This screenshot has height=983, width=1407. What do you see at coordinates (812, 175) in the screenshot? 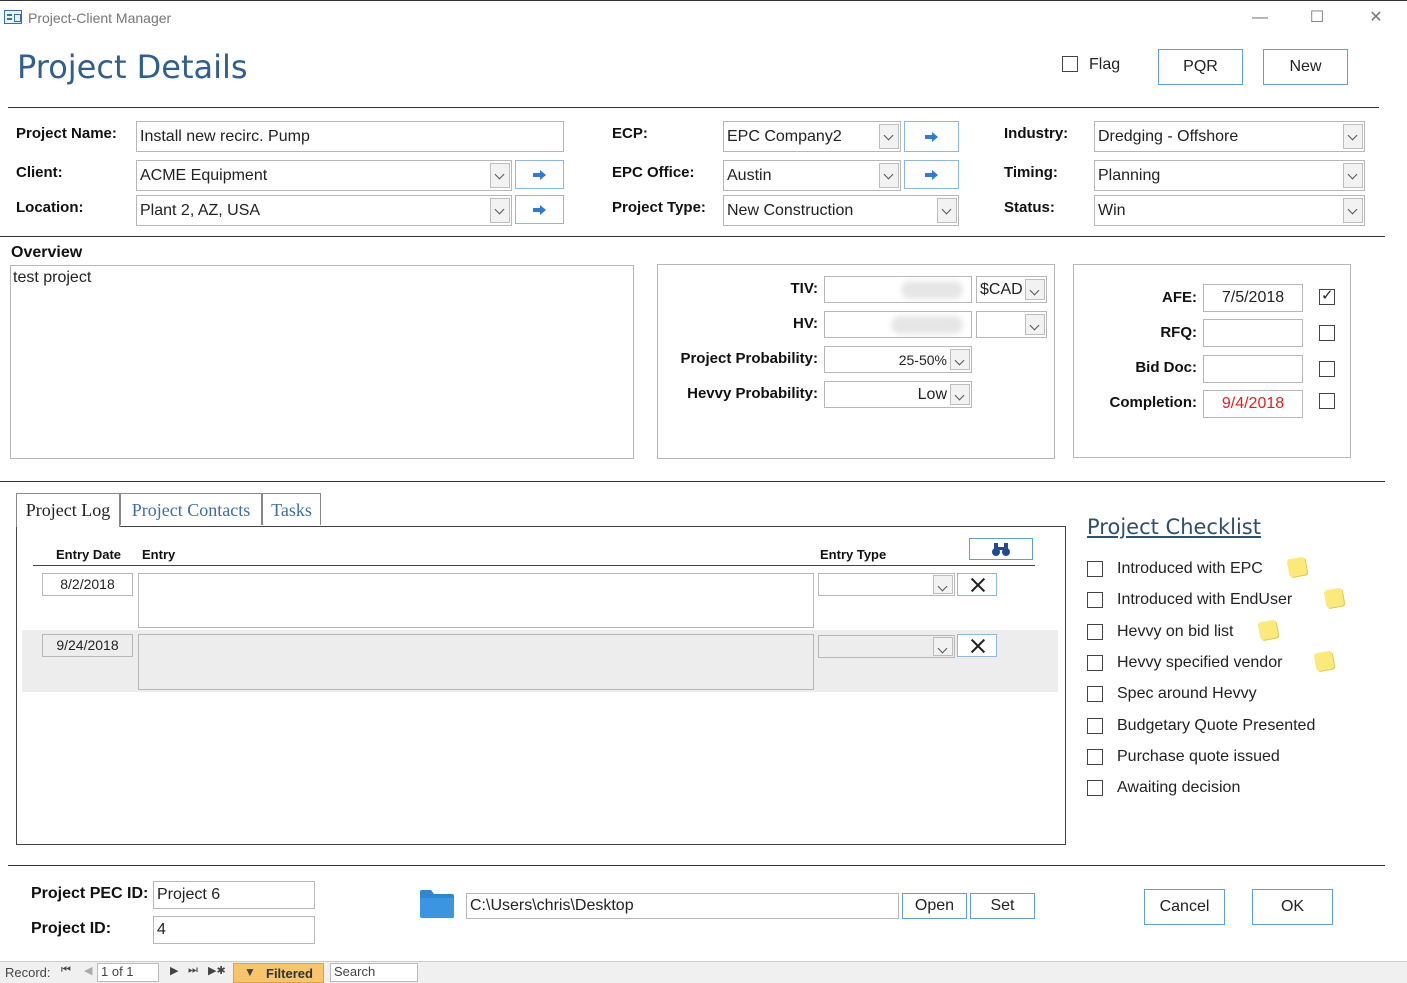
I see `epc-office-combo: Austin` at bounding box center [812, 175].